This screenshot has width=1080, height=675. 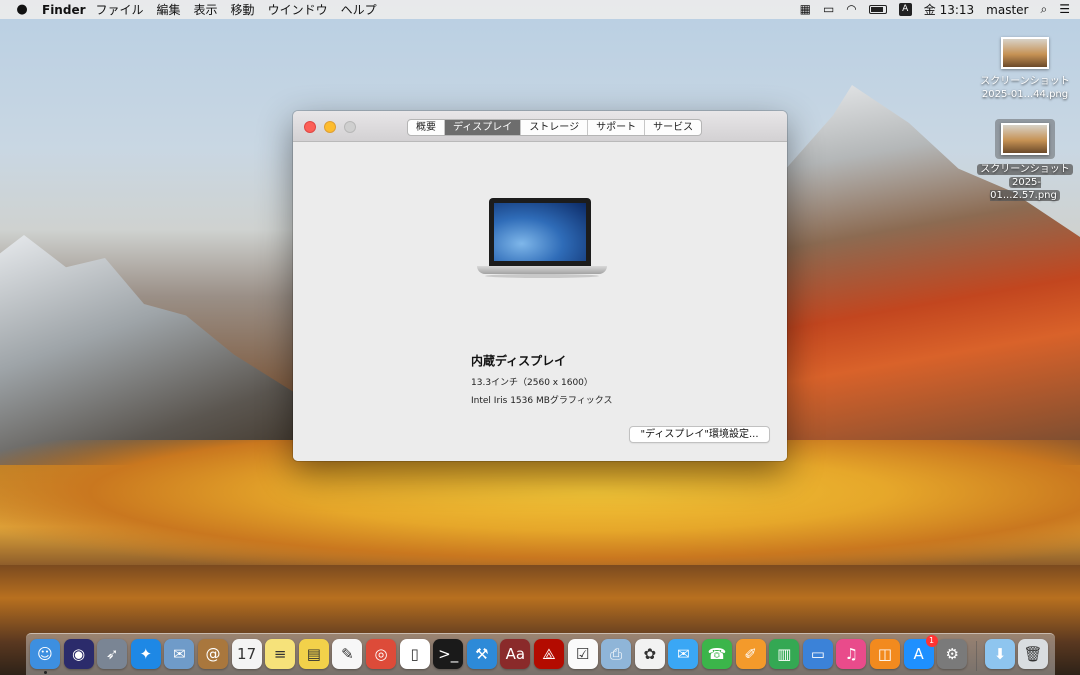 What do you see at coordinates (1025, 88) in the screenshot?
I see `file-name: スクリーンショット 2025-01...44.png` at bounding box center [1025, 88].